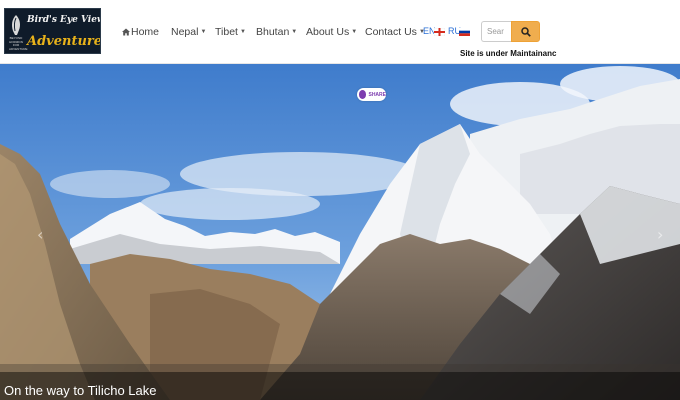  I want to click on england-flag-icon, so click(439, 32).